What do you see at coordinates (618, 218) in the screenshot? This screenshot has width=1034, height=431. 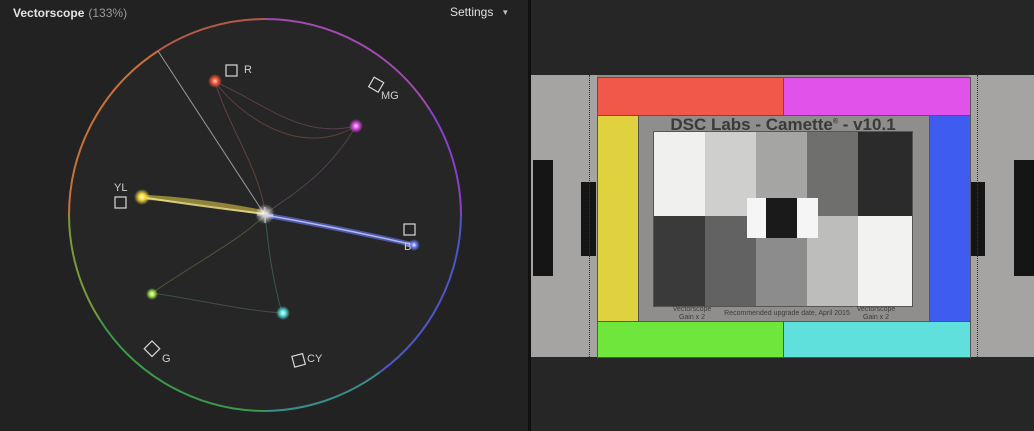 I see `yellow-bar` at bounding box center [618, 218].